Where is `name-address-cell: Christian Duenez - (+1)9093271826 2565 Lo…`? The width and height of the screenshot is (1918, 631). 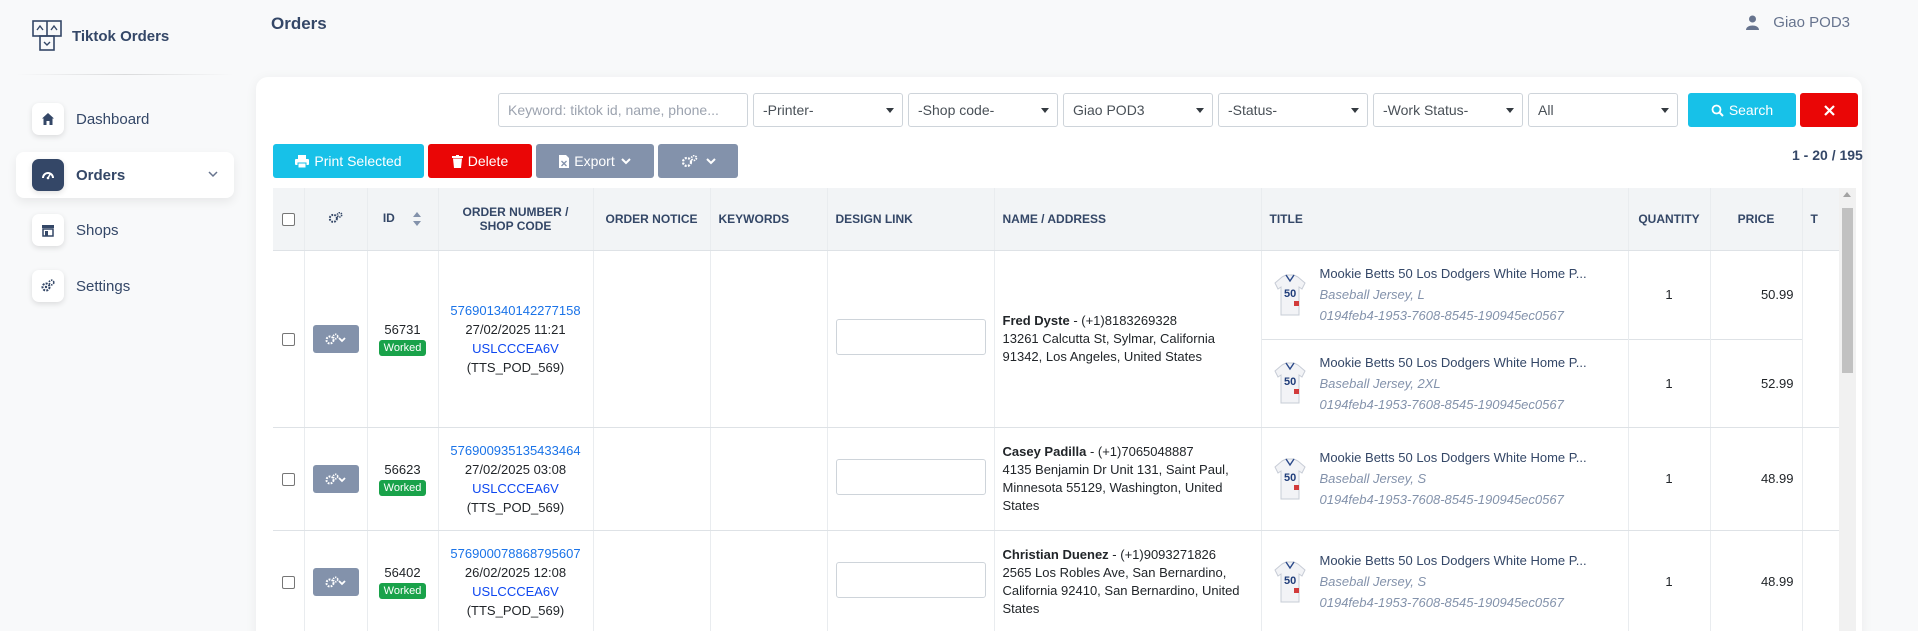
name-address-cell: Christian Duenez - (+1)9093271826 2565 Lo… is located at coordinates (1128, 580).